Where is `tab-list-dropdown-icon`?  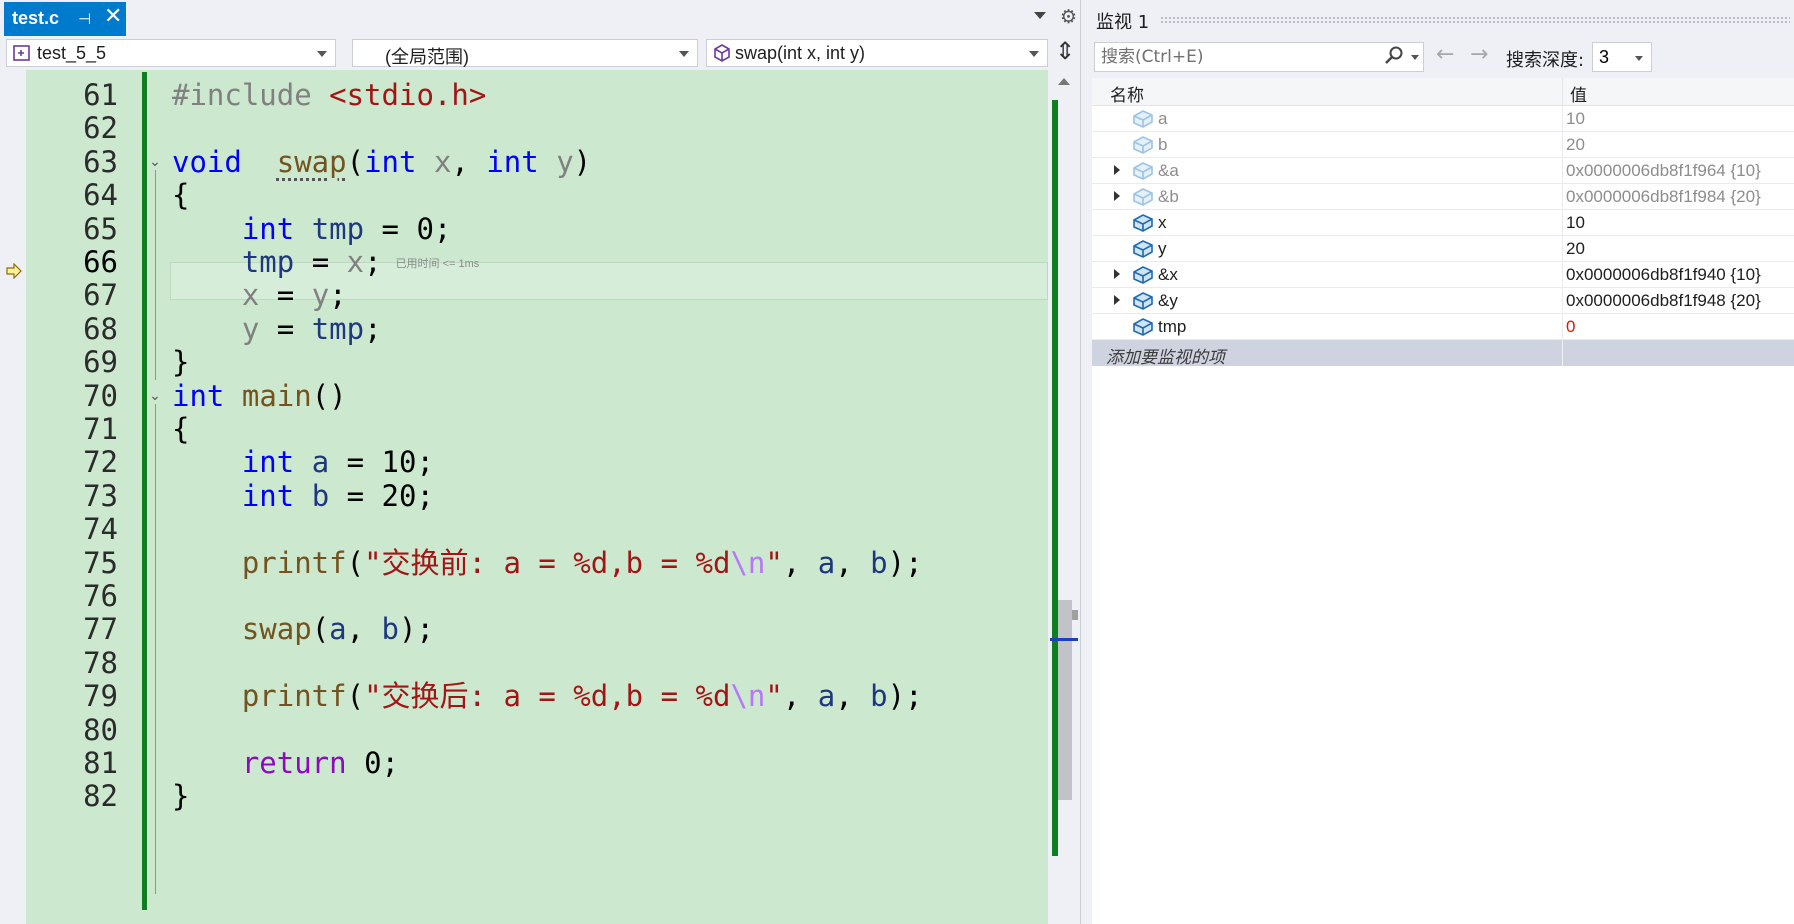
tab-list-dropdown-icon is located at coordinates (1040, 15).